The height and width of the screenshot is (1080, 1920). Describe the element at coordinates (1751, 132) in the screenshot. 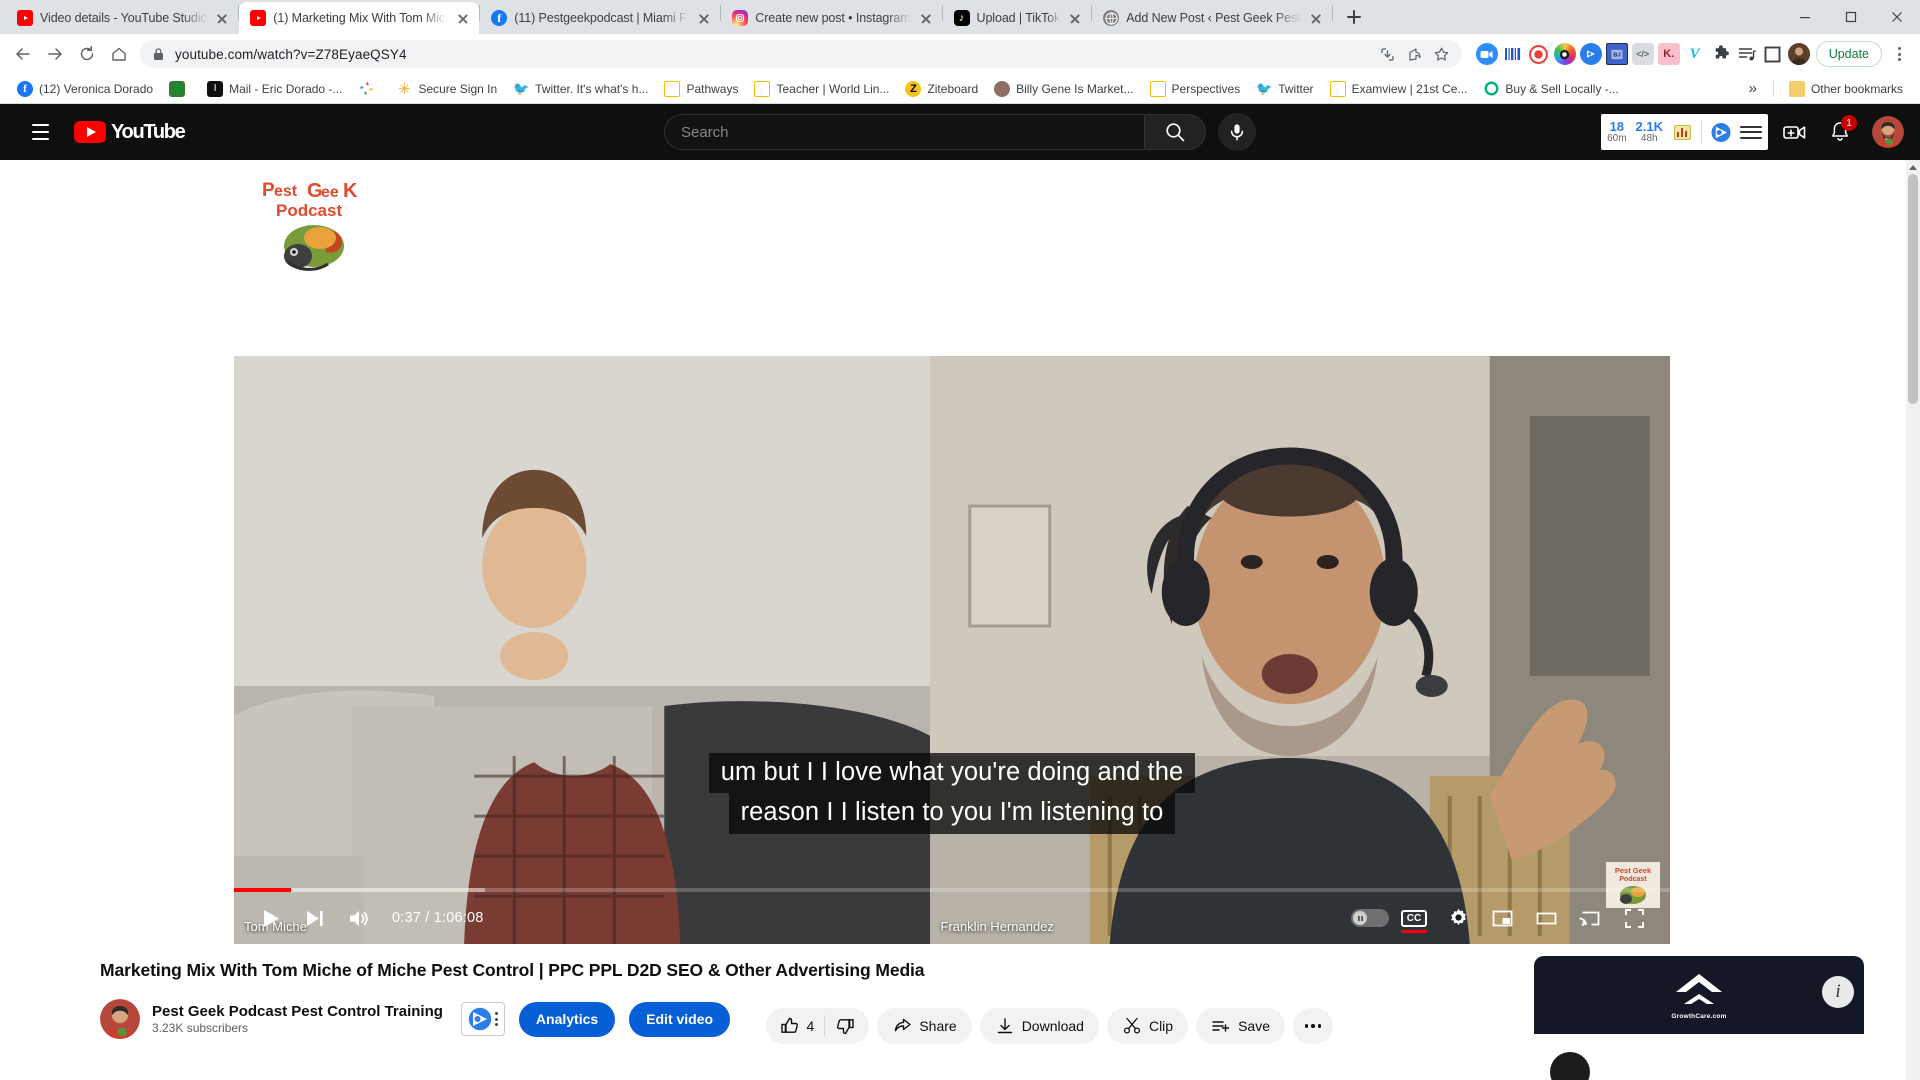

I see `hamburger-icon` at that location.